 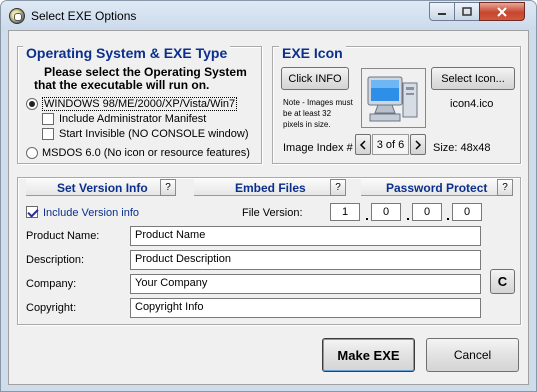 What do you see at coordinates (462, 148) in the screenshot?
I see `icon-size: Size: 48x48` at bounding box center [462, 148].